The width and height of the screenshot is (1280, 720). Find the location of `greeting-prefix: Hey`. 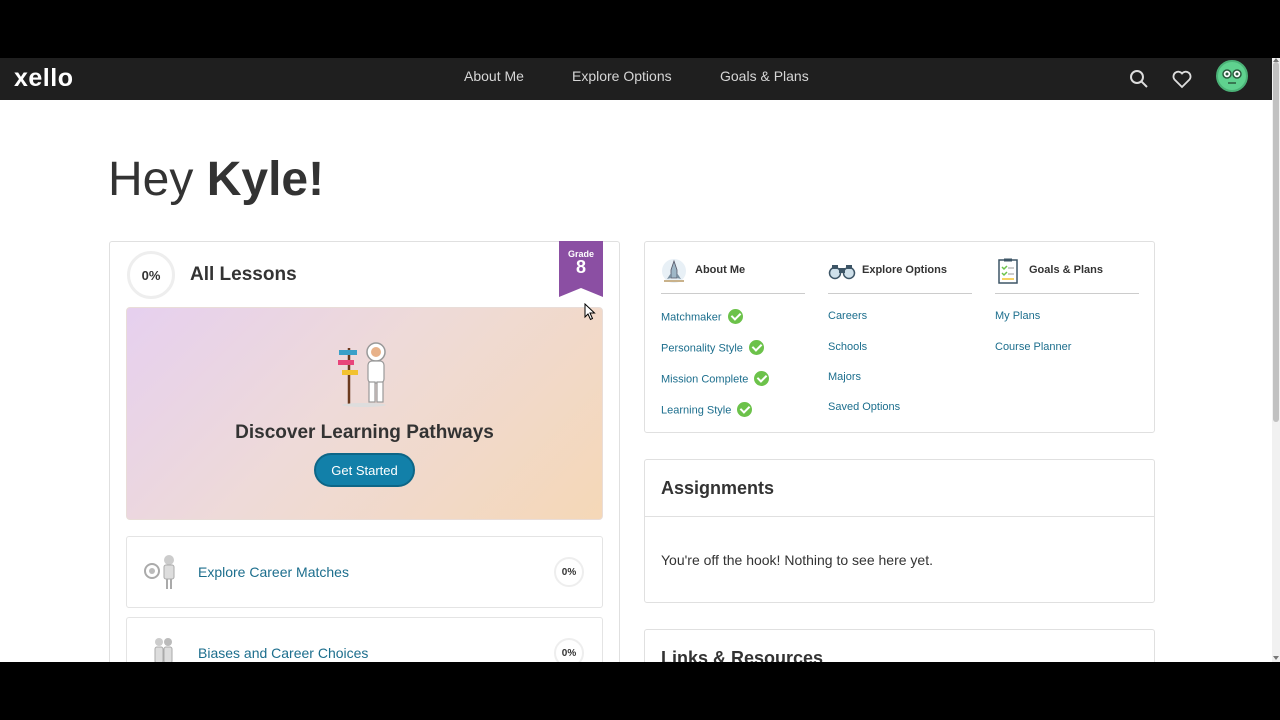

greeting-prefix: Hey is located at coordinates (151, 179).